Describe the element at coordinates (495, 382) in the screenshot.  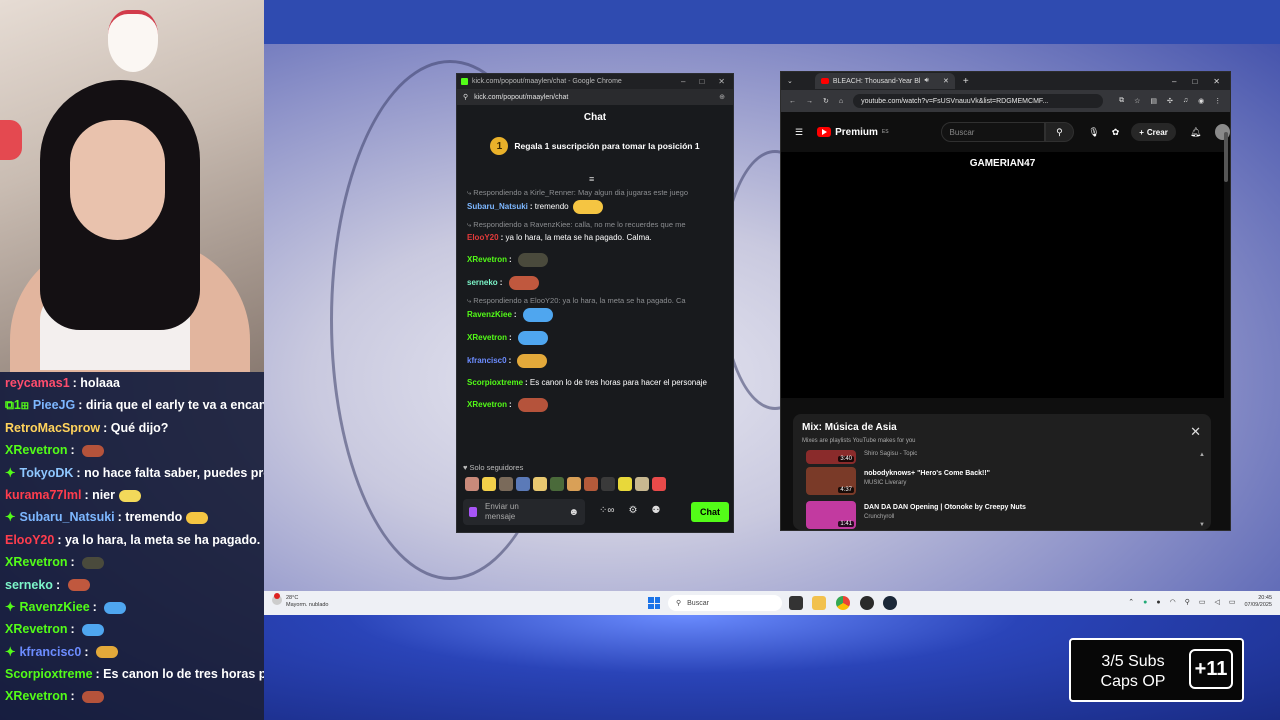
I see `chat-username: Scorpioxtreme` at that location.